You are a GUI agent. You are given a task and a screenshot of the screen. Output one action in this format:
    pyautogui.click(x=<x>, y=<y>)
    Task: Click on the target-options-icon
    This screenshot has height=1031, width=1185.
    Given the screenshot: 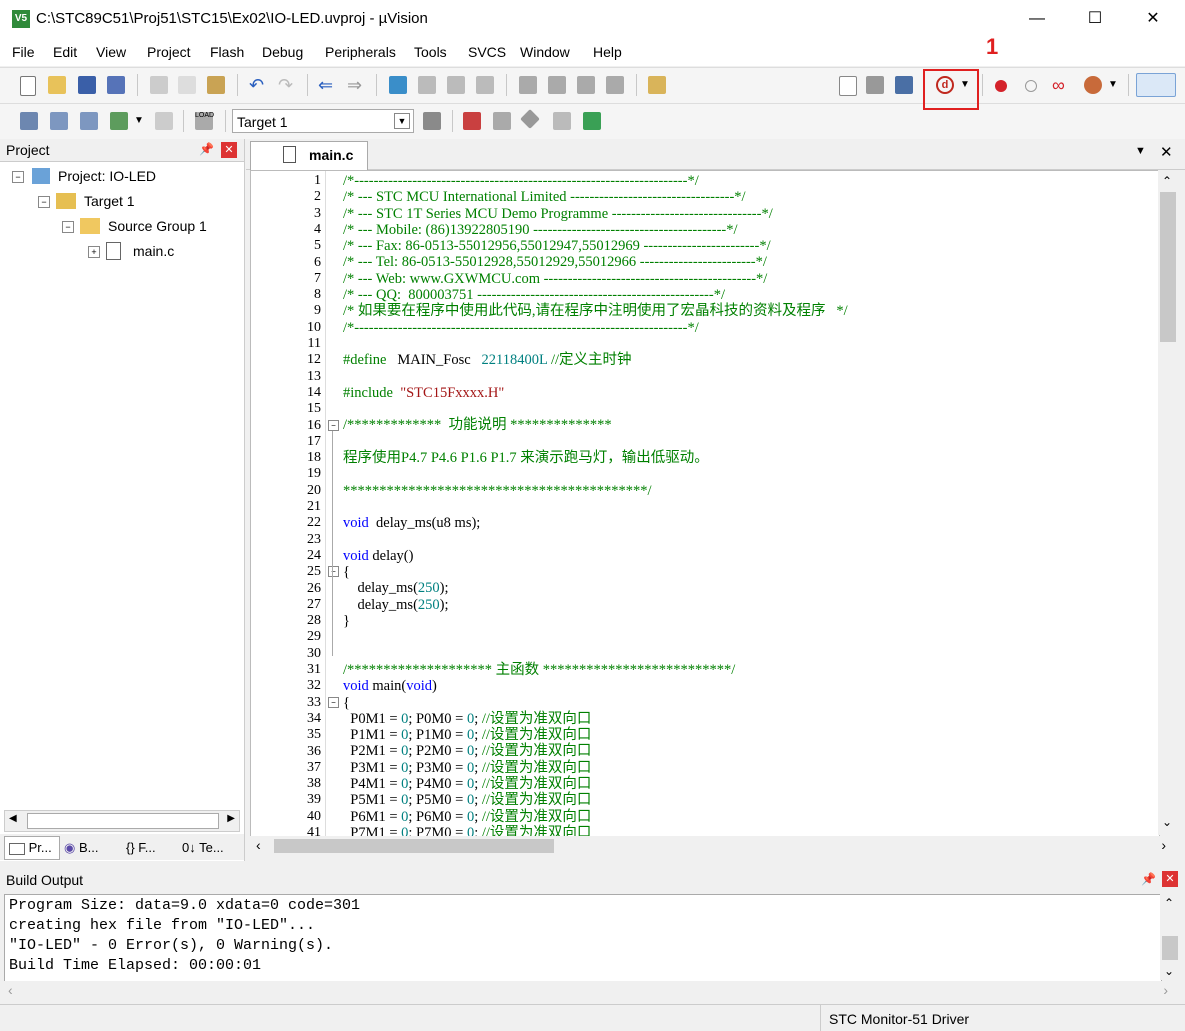 What is the action you would take?
    pyautogui.click(x=432, y=121)
    